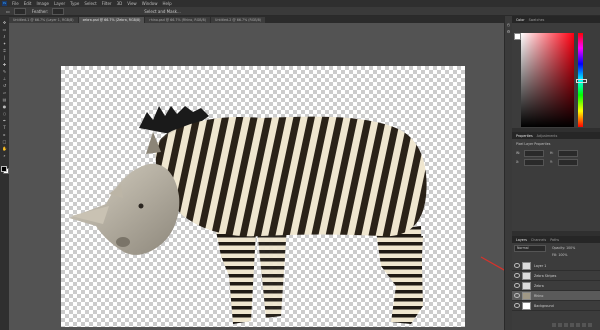 The image size is (600, 330). Describe the element at coordinates (563, 248) in the screenshot. I see `opacity-control: Opacity: 100%` at that location.